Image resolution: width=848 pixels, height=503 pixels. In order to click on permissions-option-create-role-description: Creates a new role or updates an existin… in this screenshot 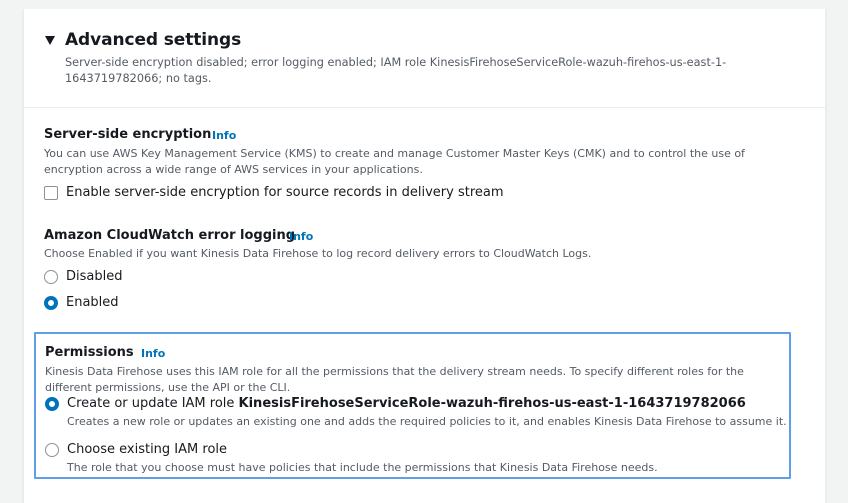, I will do `click(427, 421)`.